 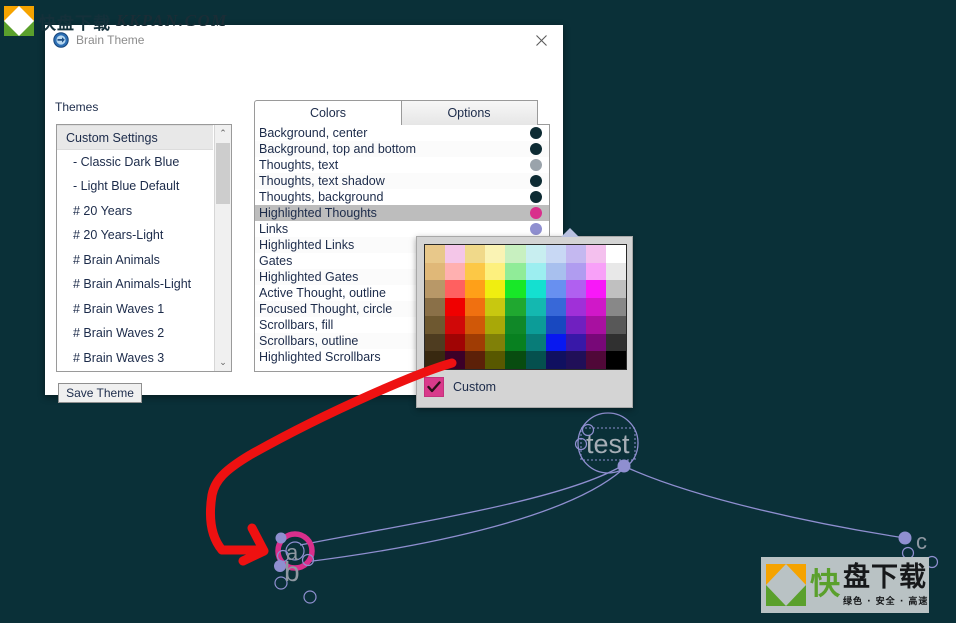 What do you see at coordinates (135, 284) in the screenshot?
I see `theme-list-item: # Brain Animals-Light` at bounding box center [135, 284].